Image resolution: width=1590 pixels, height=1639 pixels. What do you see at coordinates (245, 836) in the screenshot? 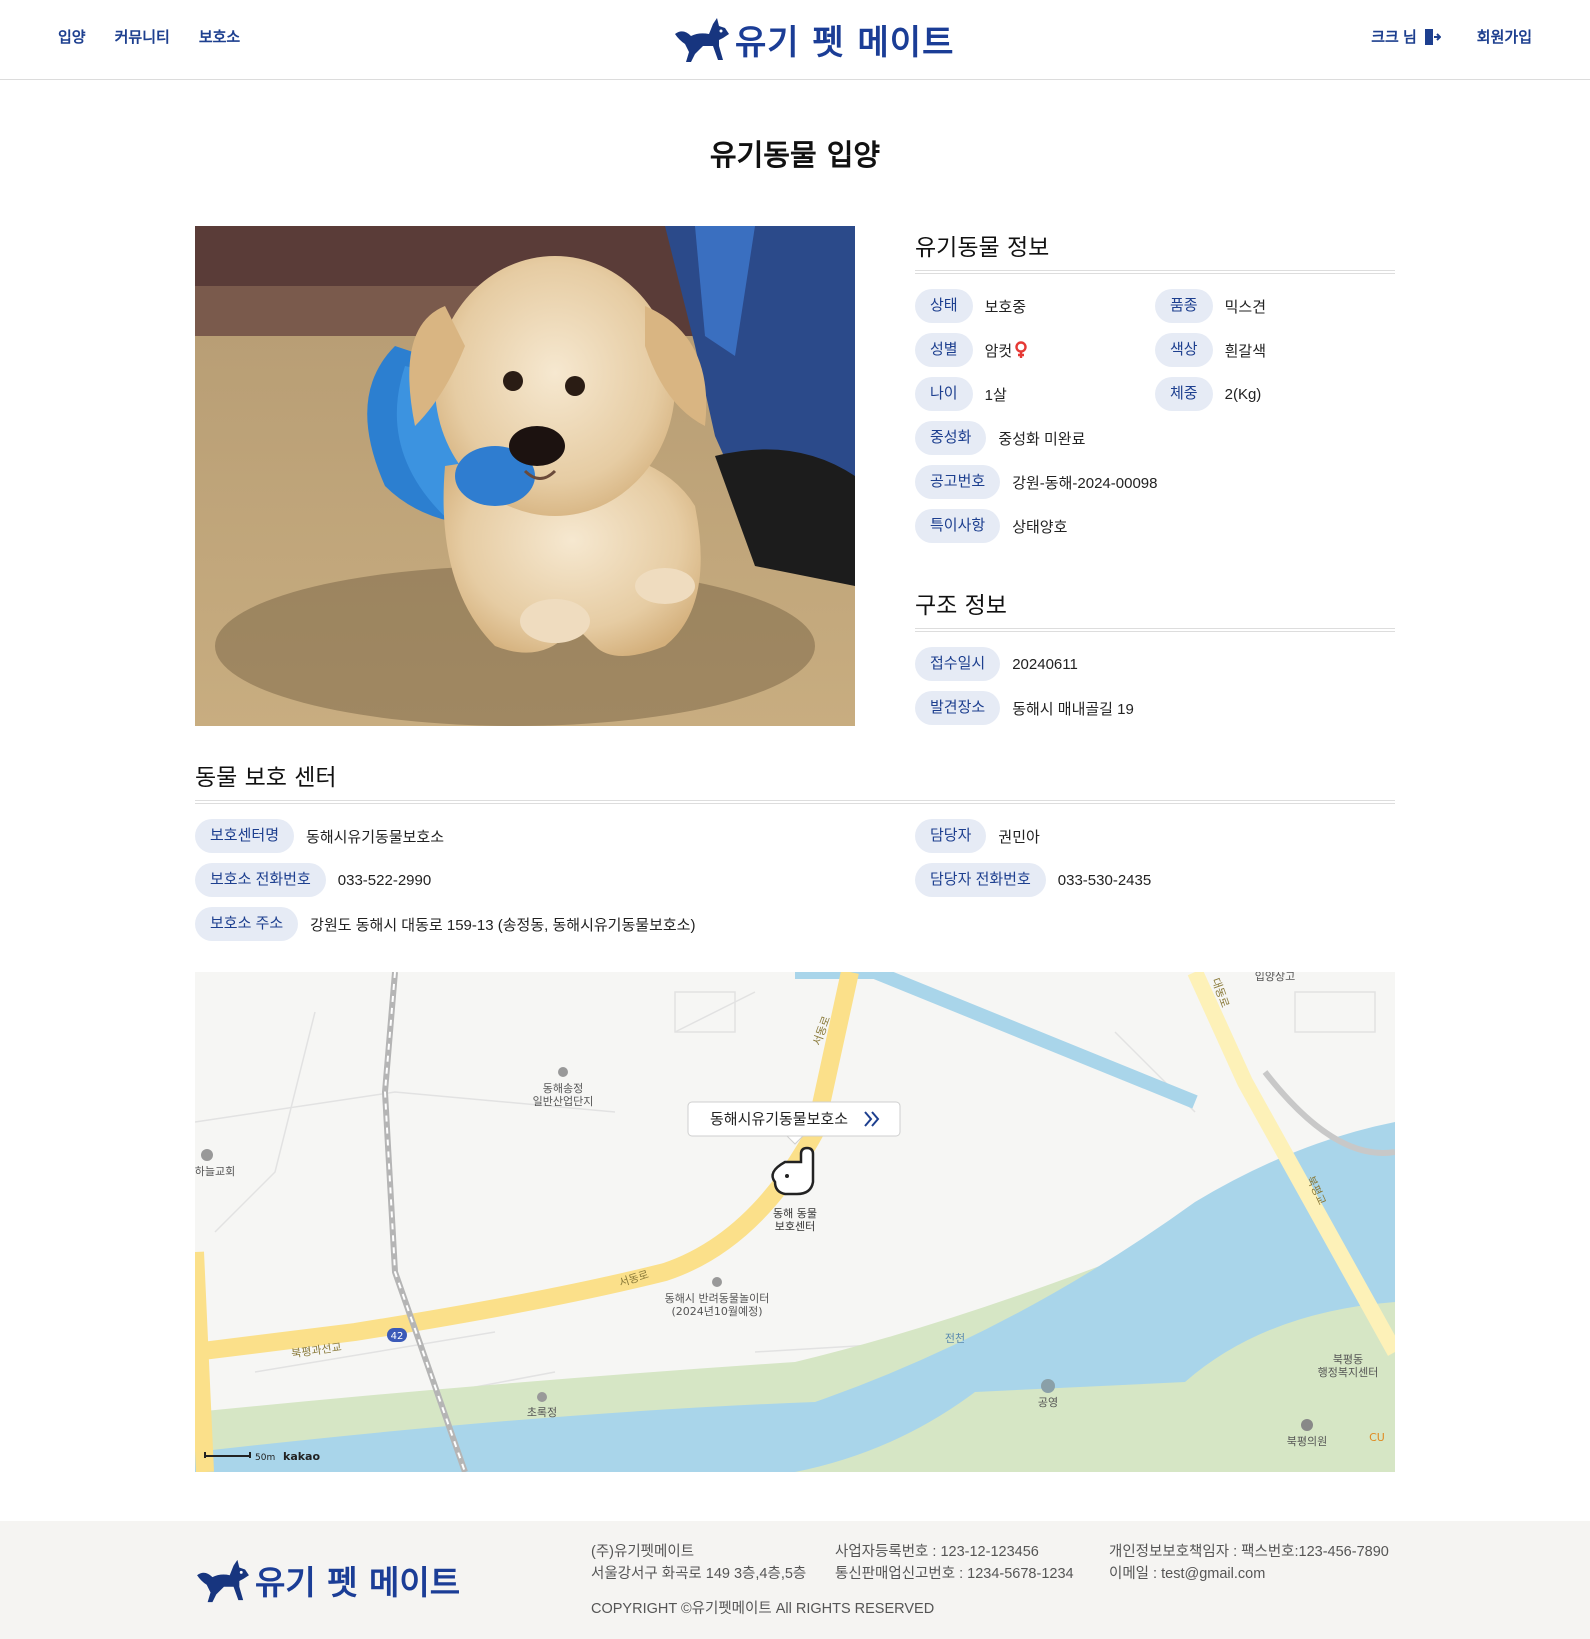
I see `center-name-label: 보호센터명` at bounding box center [245, 836].